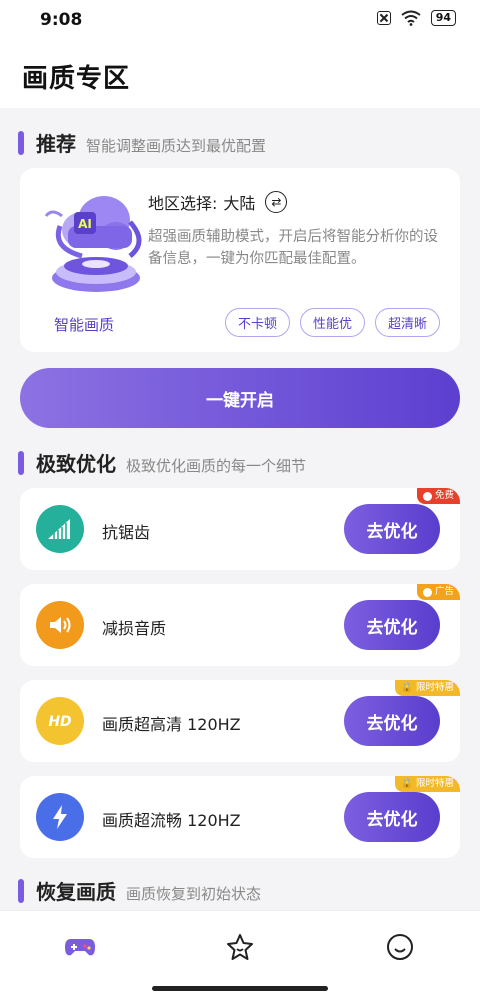 The width and height of the screenshot is (480, 1000). I want to click on recommend-subtitle: 智能调整画质达到最优配置, so click(176, 146).